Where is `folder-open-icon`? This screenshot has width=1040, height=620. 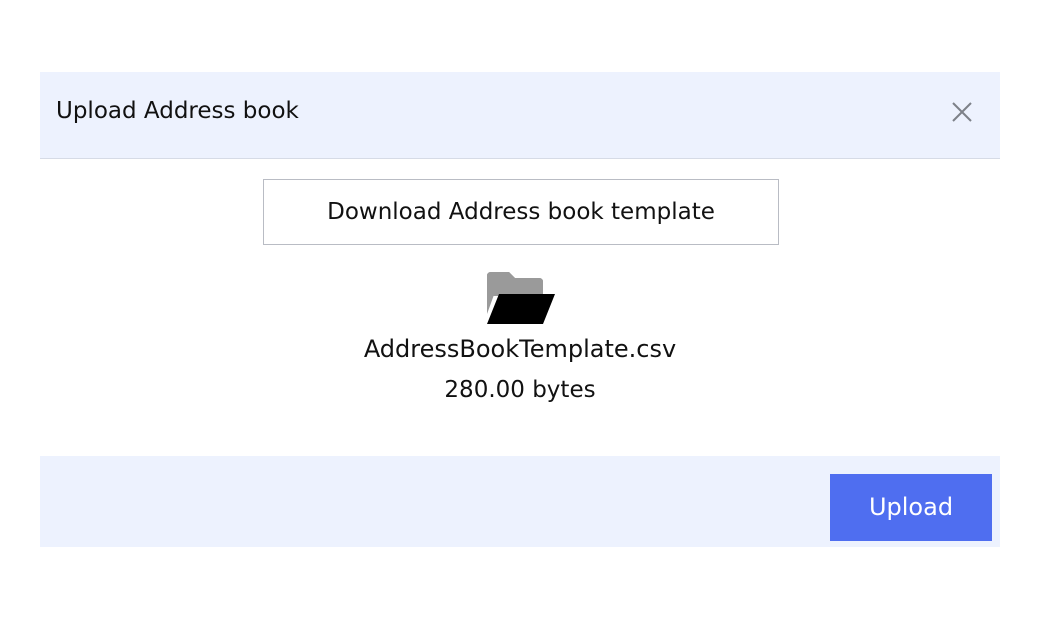
folder-open-icon is located at coordinates (521, 298).